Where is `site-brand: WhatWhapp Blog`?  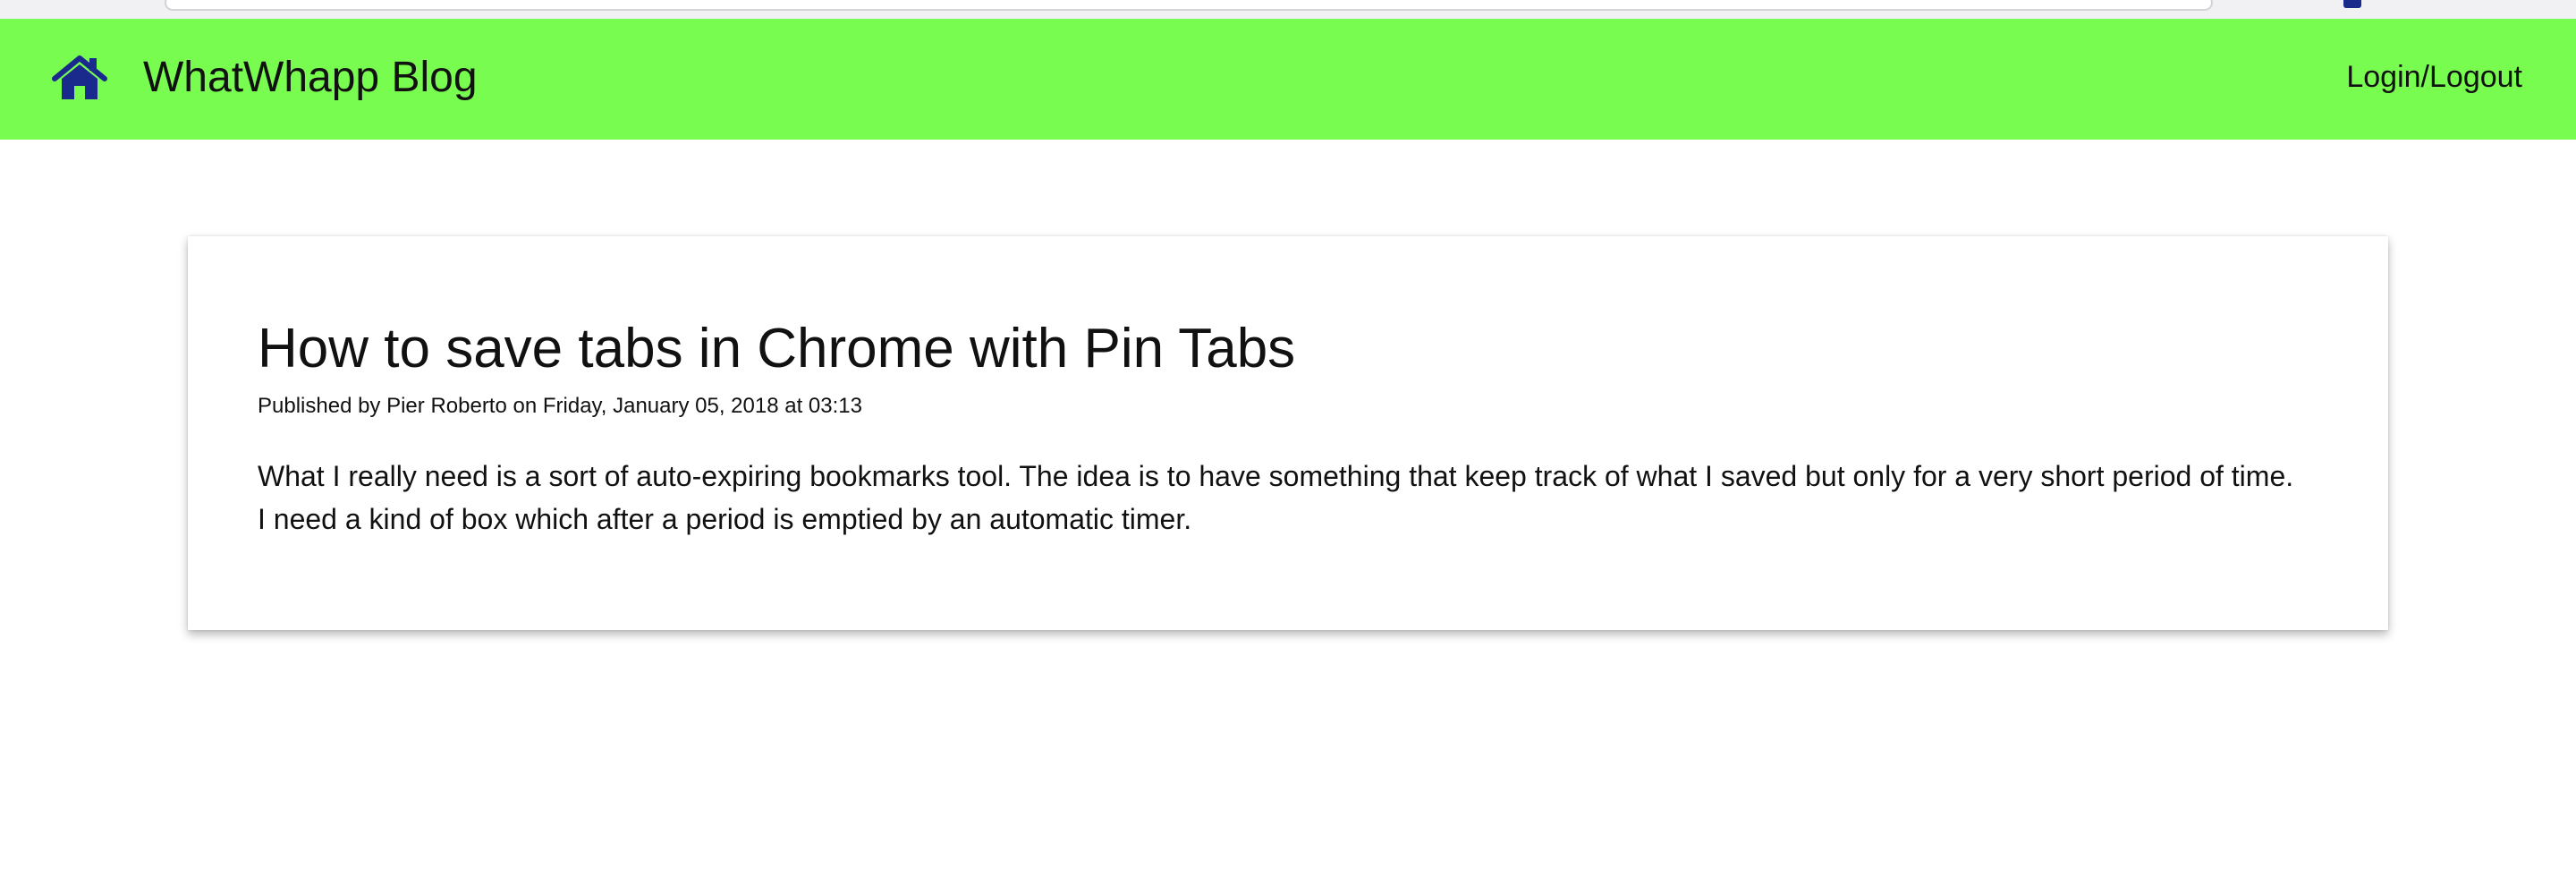
site-brand: WhatWhapp Blog is located at coordinates (310, 77).